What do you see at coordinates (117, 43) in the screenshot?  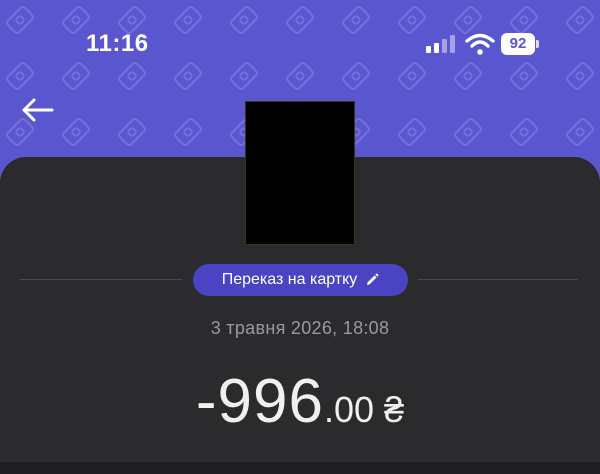 I see `status-time: 11:16` at bounding box center [117, 43].